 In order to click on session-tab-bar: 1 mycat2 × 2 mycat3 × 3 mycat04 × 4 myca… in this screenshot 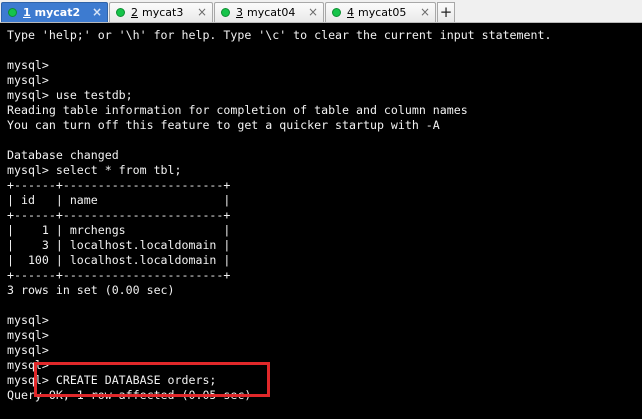, I will do `click(321, 11)`.